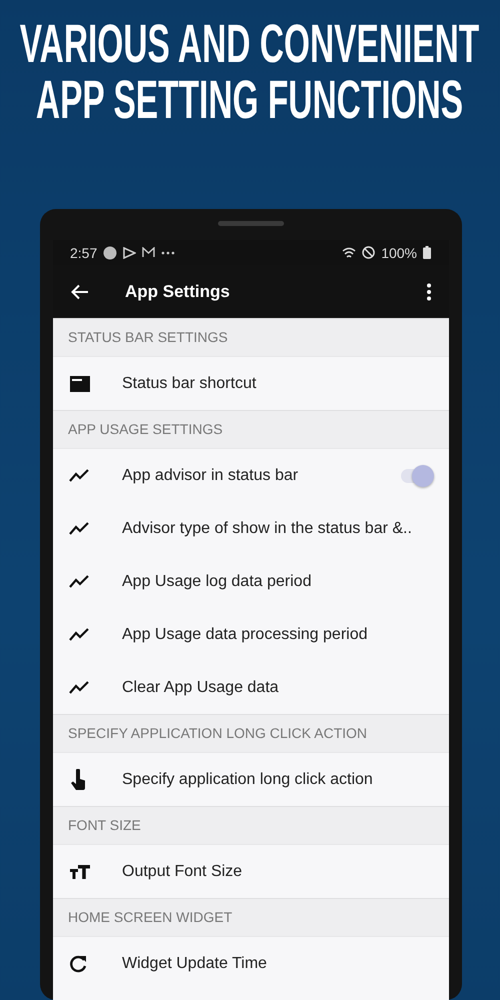 The image size is (500, 1000). I want to click on item-label: Widget Update Time, so click(195, 963).